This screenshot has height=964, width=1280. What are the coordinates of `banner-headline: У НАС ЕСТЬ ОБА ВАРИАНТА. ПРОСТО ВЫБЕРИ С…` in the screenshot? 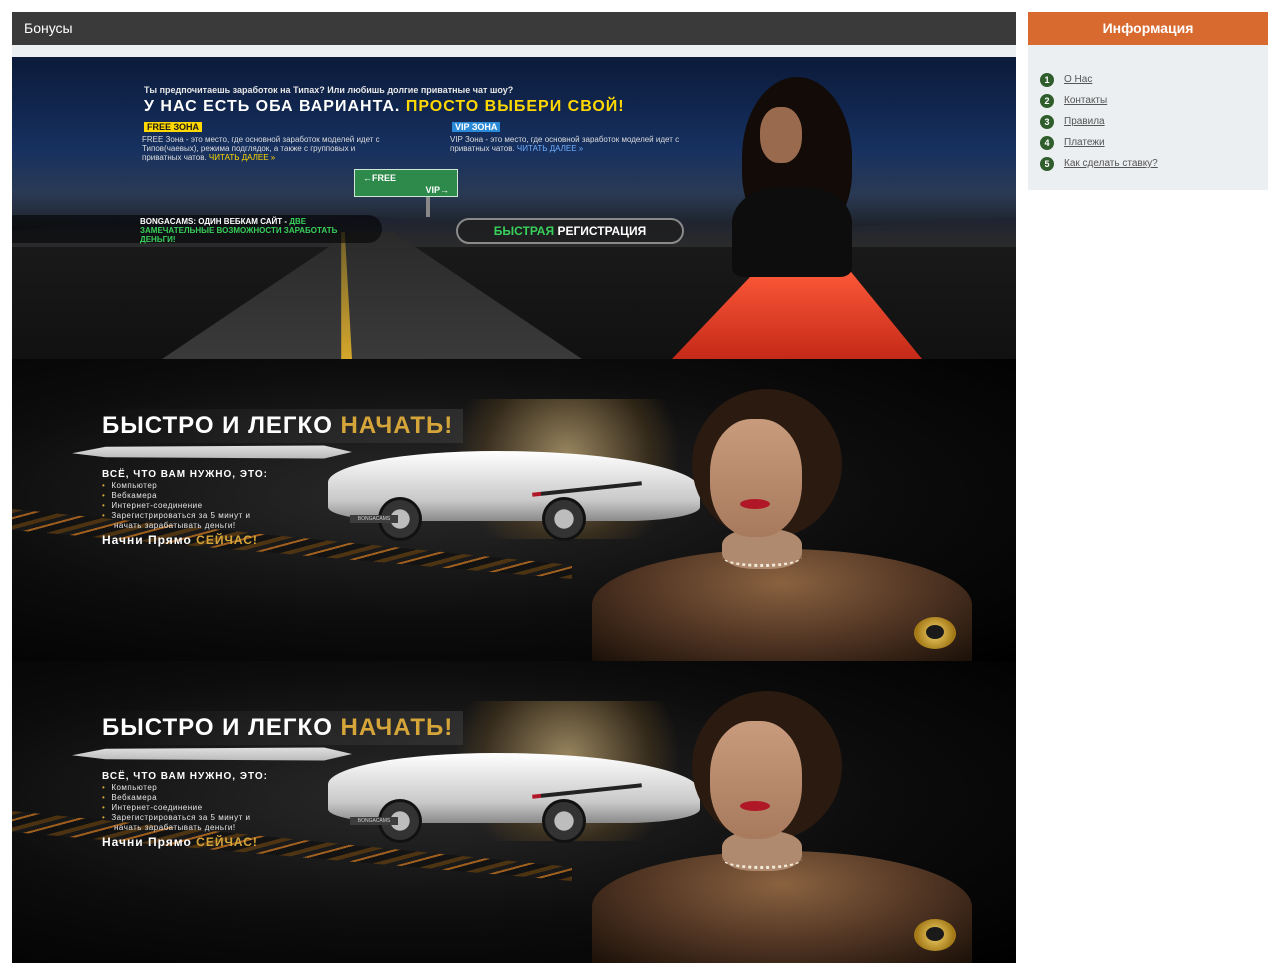 It's located at (384, 107).